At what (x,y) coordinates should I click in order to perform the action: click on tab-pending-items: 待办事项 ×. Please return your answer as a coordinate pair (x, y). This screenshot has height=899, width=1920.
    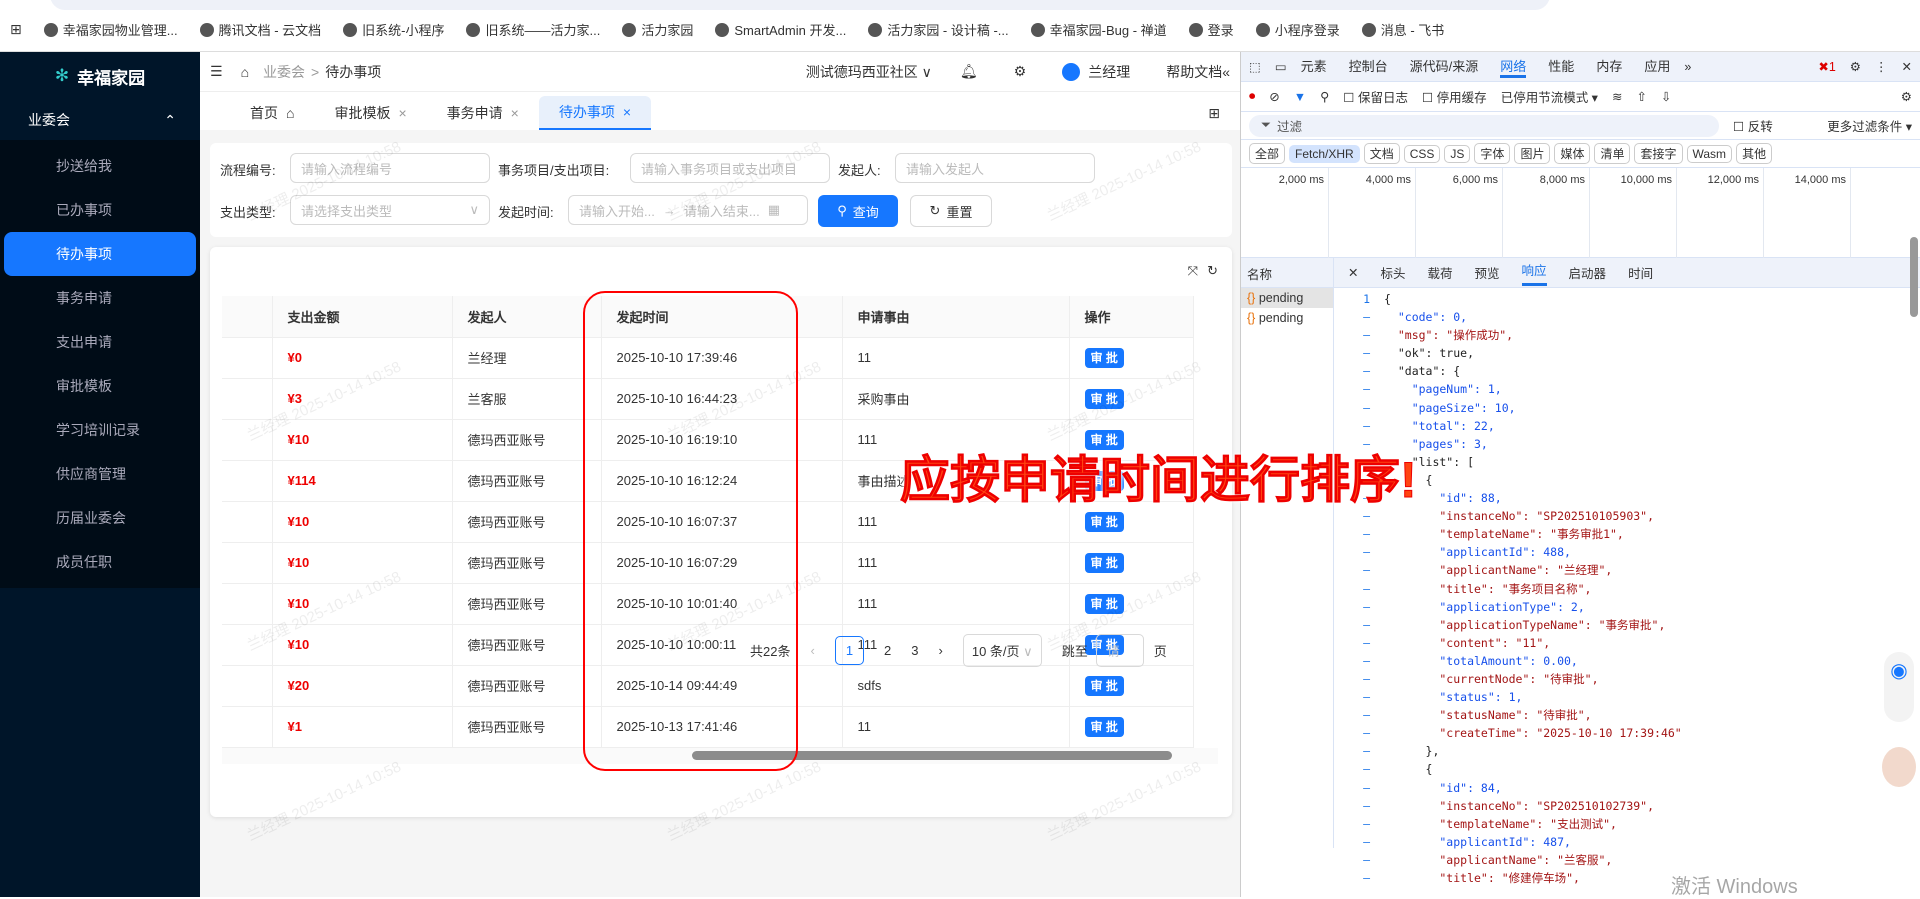
    Looking at the image, I should click on (595, 113).